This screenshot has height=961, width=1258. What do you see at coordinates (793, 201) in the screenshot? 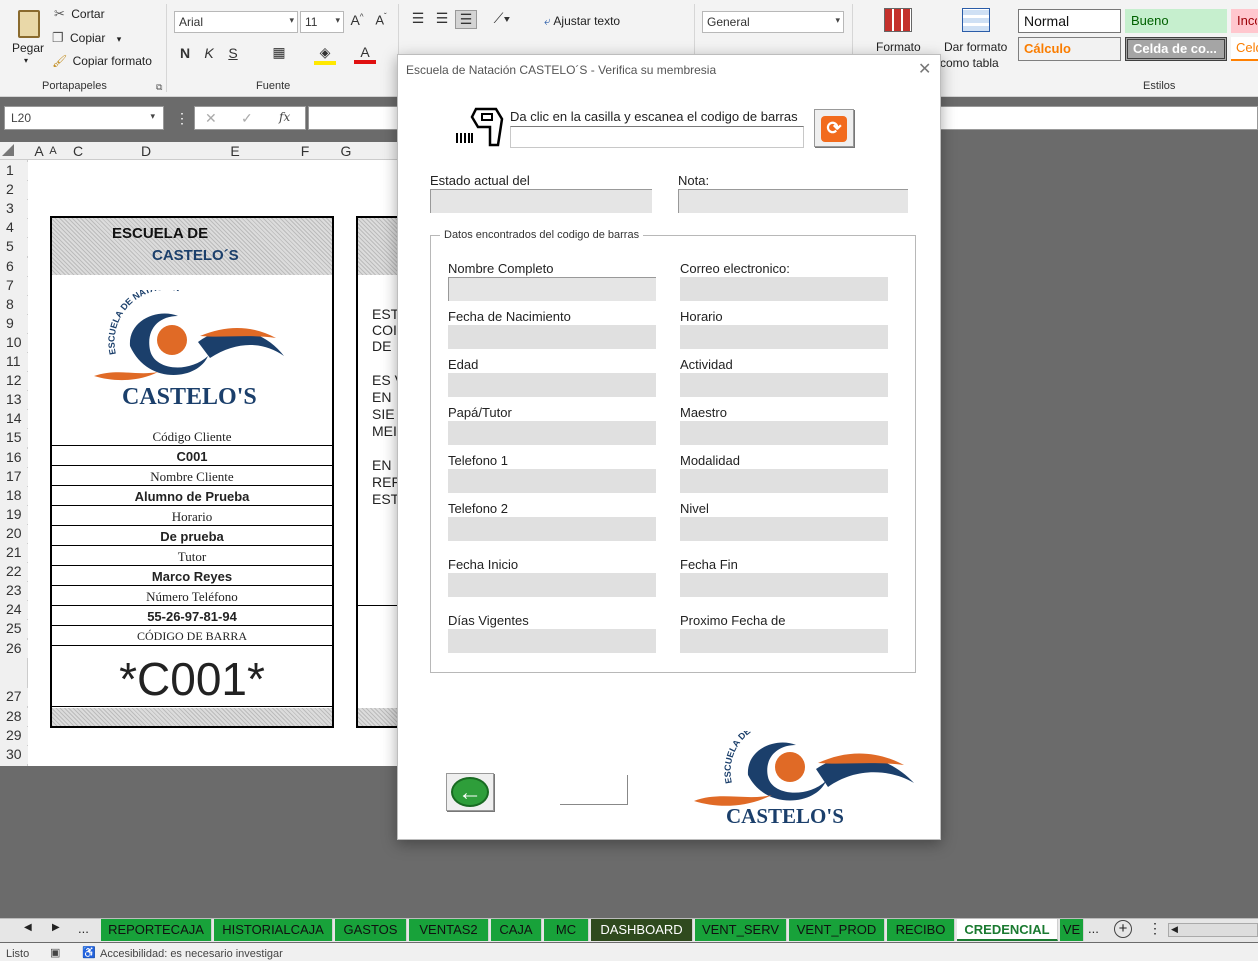
I see `nota-field` at bounding box center [793, 201].